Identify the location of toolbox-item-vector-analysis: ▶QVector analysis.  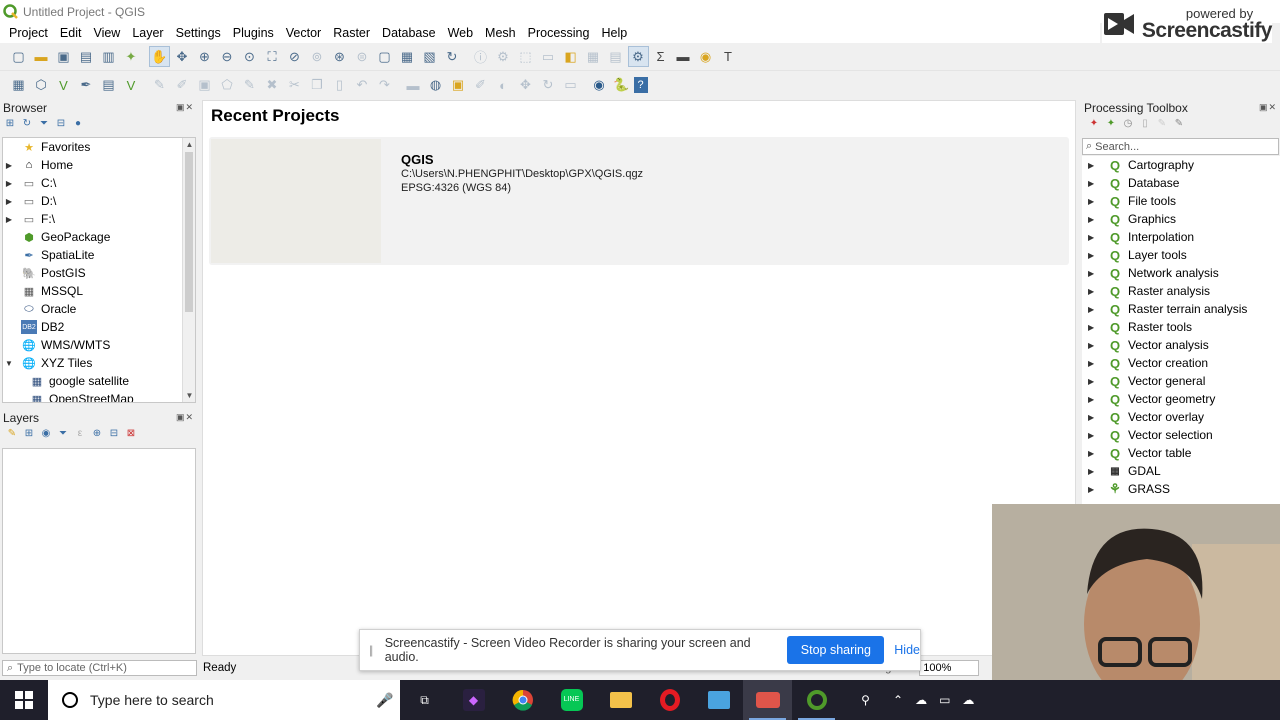
(1181, 345).